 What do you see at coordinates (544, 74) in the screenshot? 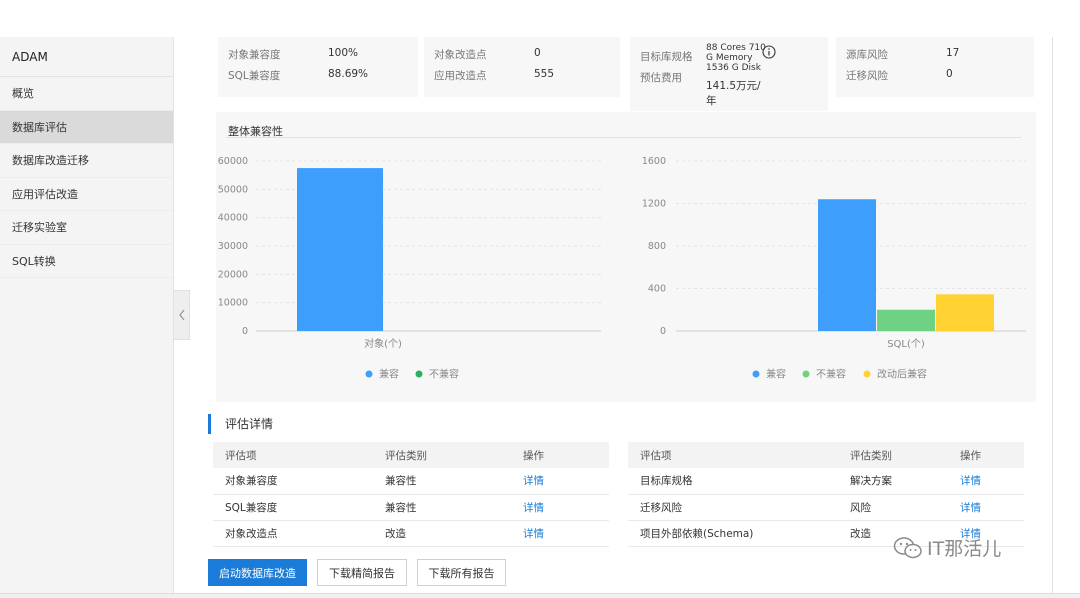
I see `app-change-value: 555` at bounding box center [544, 74].